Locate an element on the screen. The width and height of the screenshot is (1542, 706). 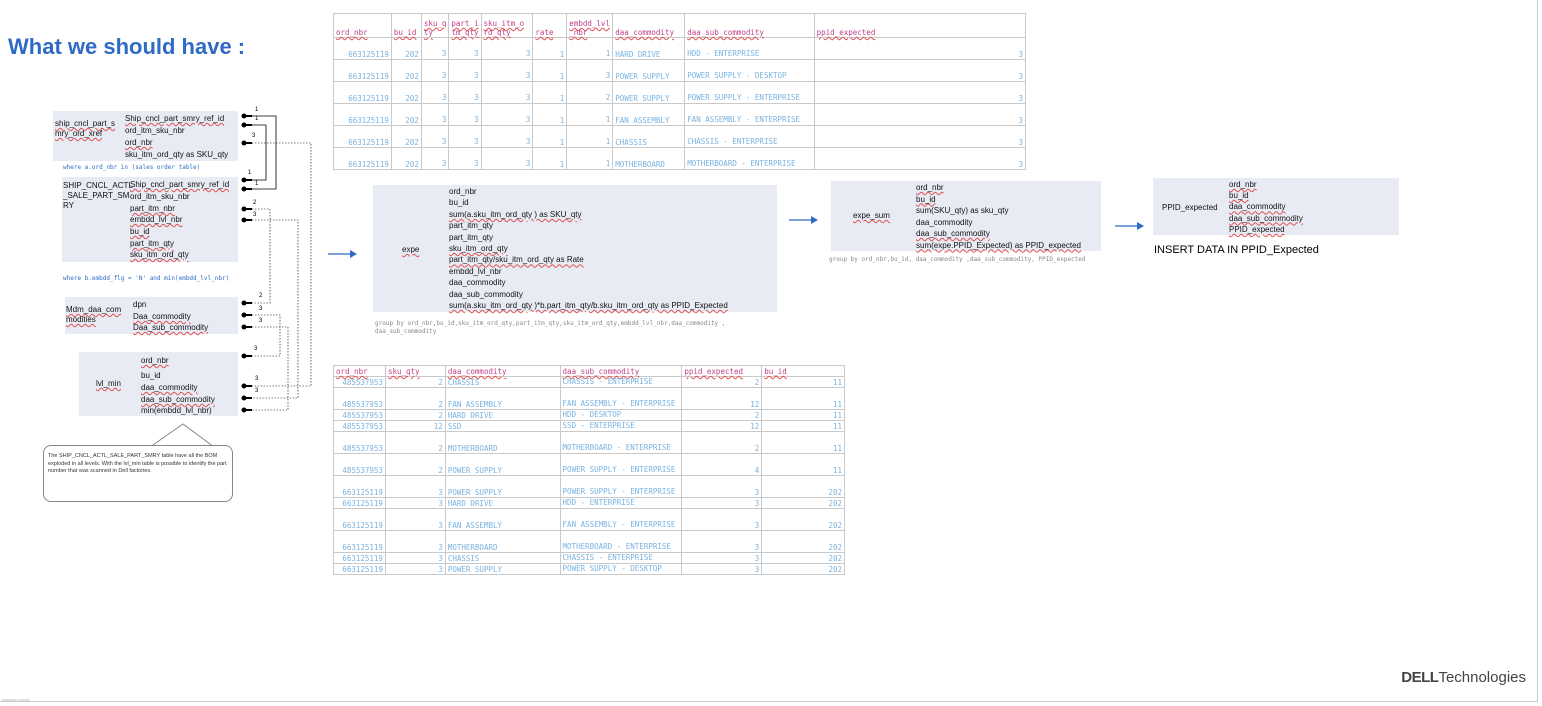
table-row: 485537953 2 HARD DRIVE HDD - DESKTOP 2 11 is located at coordinates (589, 415).